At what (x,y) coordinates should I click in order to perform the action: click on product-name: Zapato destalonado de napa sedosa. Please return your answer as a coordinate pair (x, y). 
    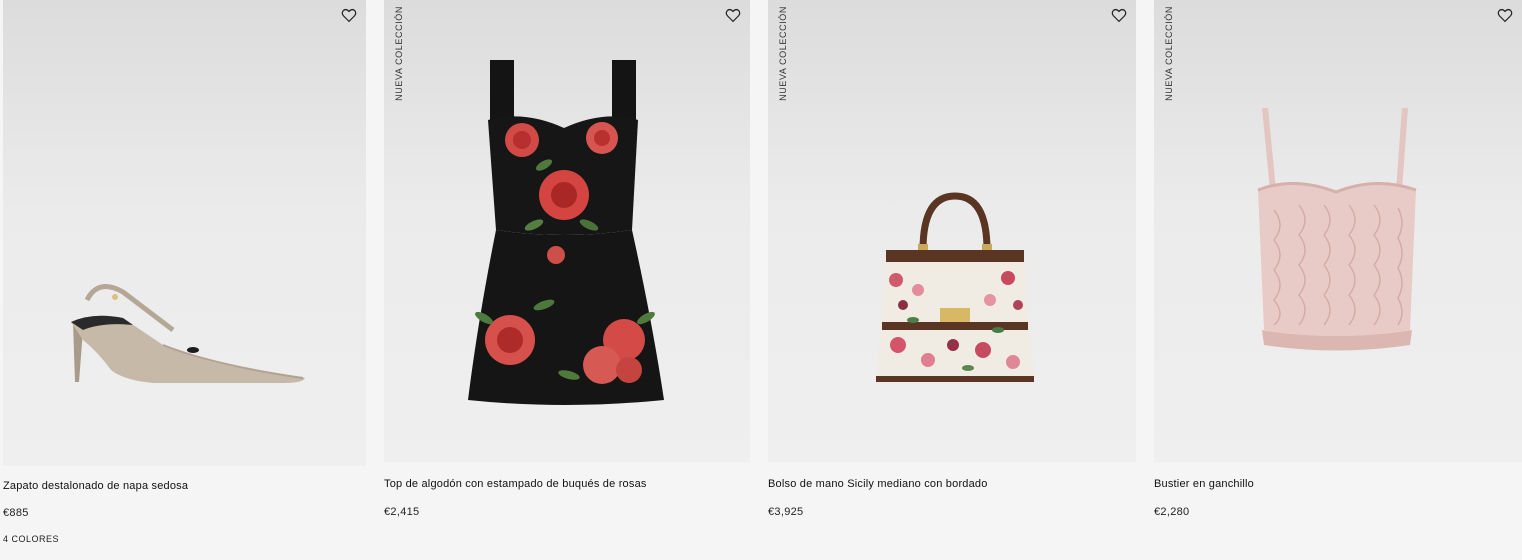
    Looking at the image, I should click on (95, 486).